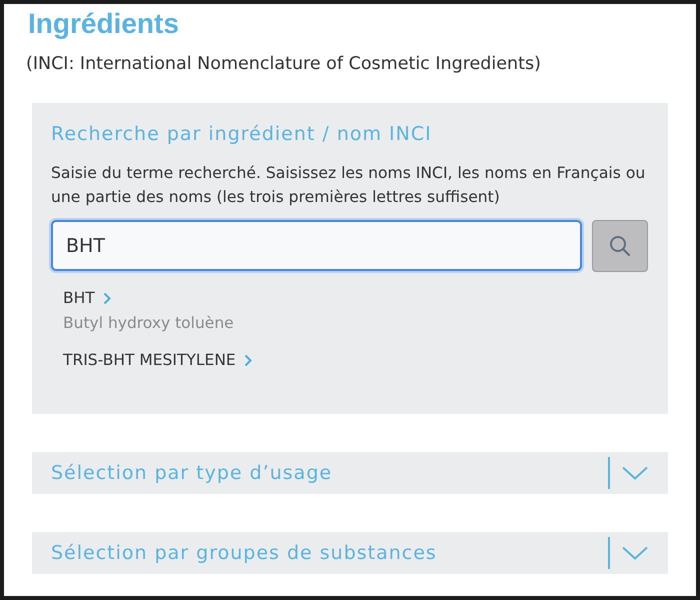 Image resolution: width=700 pixels, height=600 pixels. I want to click on page-title: Ingrédients, so click(104, 24).